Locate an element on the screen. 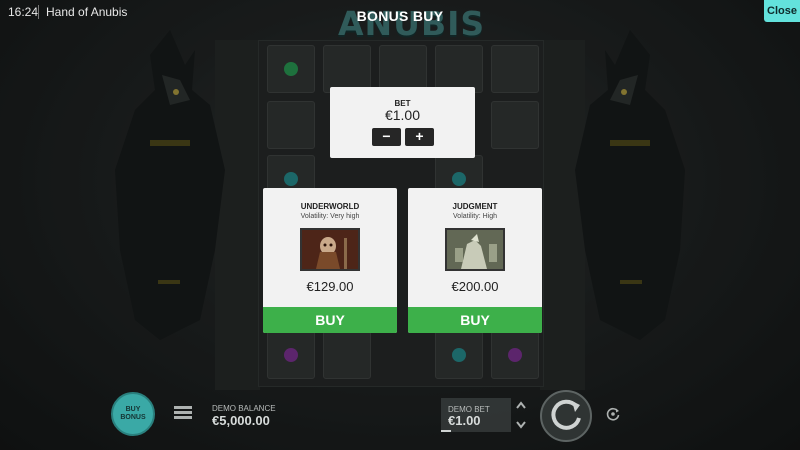 This screenshot has width=800, height=450. bonus-buy-title: BONUS BUY is located at coordinates (400, 16).